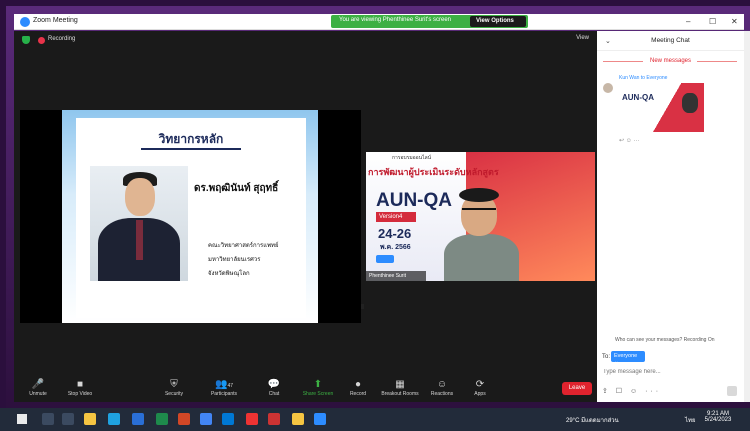  I want to click on recipient-select: Everyone ⌄, so click(628, 358).